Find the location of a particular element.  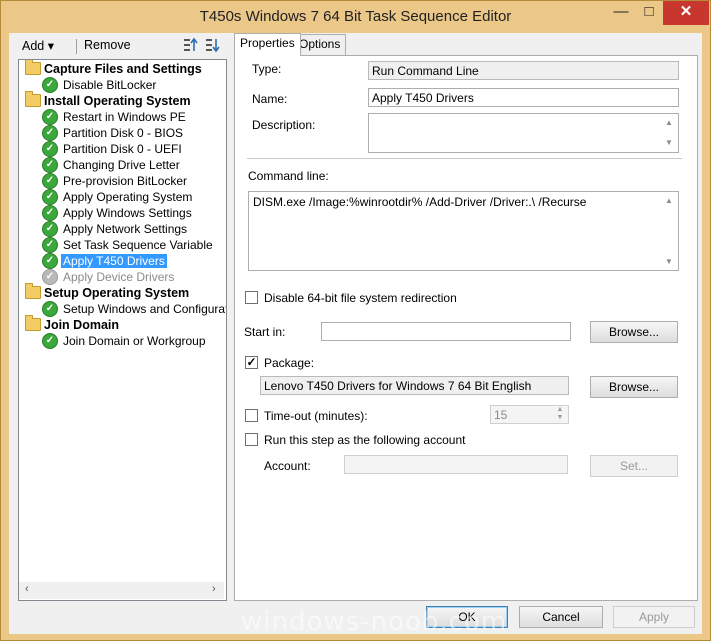

cancel-button: Cancel is located at coordinates (561, 617).